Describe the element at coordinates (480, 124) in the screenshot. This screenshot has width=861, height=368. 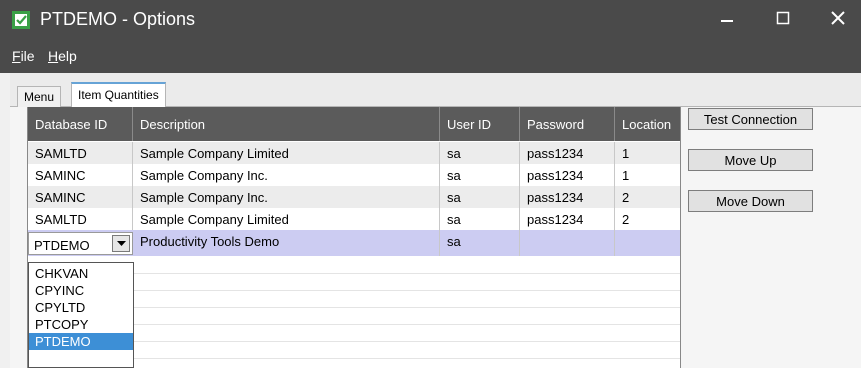
I see `col-user-id: User ID` at that location.